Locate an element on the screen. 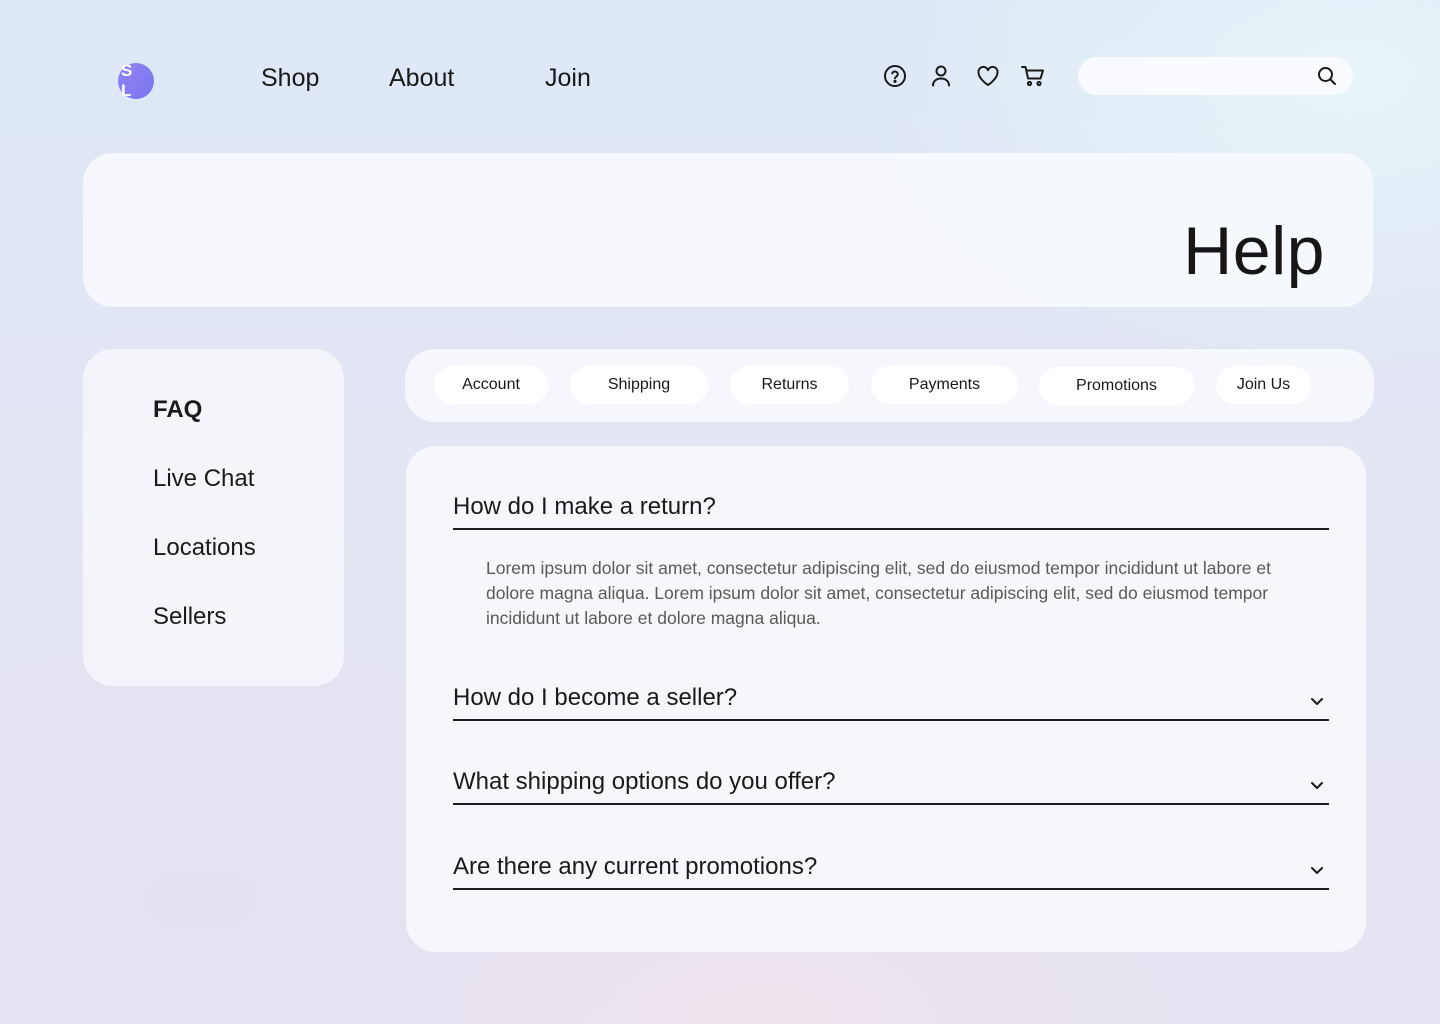  faq-item-seller: How do I become a seller? is located at coordinates (891, 697).